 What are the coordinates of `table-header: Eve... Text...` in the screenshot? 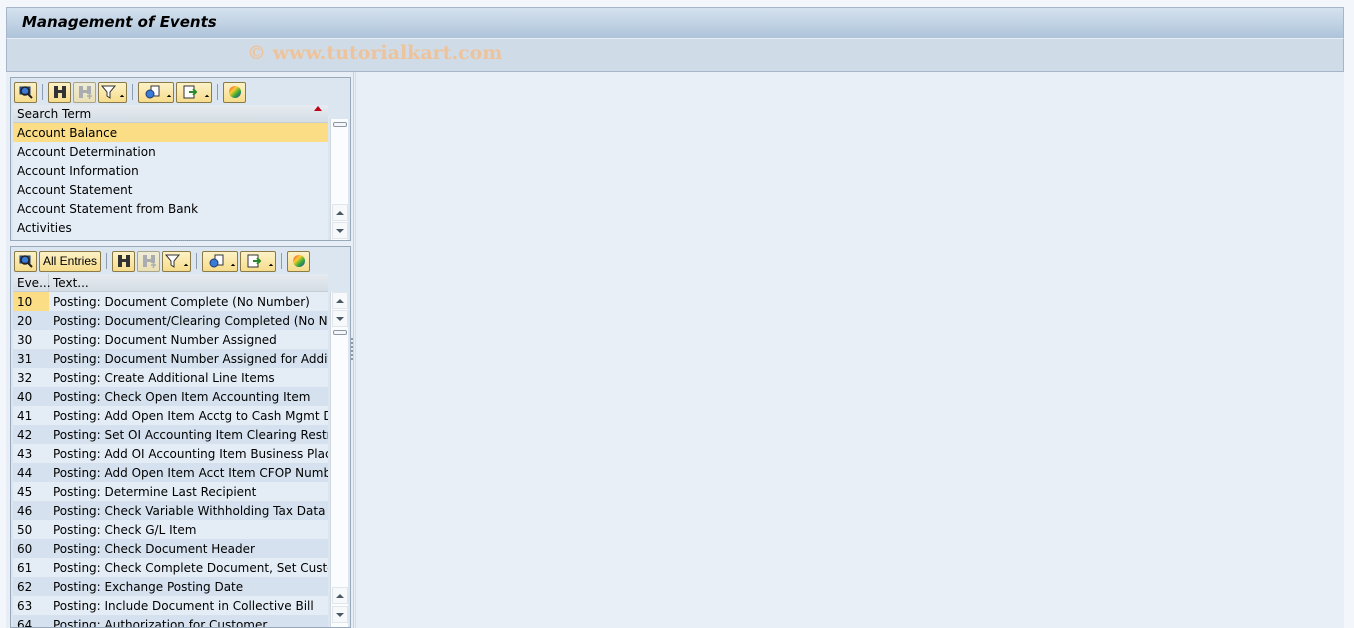 It's located at (170, 283).